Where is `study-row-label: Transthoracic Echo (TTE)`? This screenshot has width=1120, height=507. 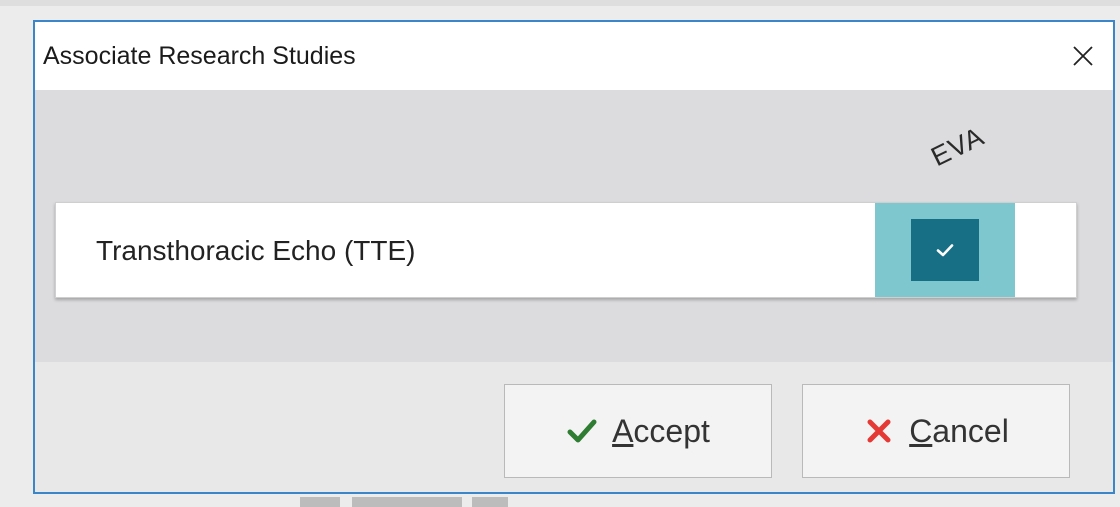 study-row-label: Transthoracic Echo (TTE) is located at coordinates (256, 250).